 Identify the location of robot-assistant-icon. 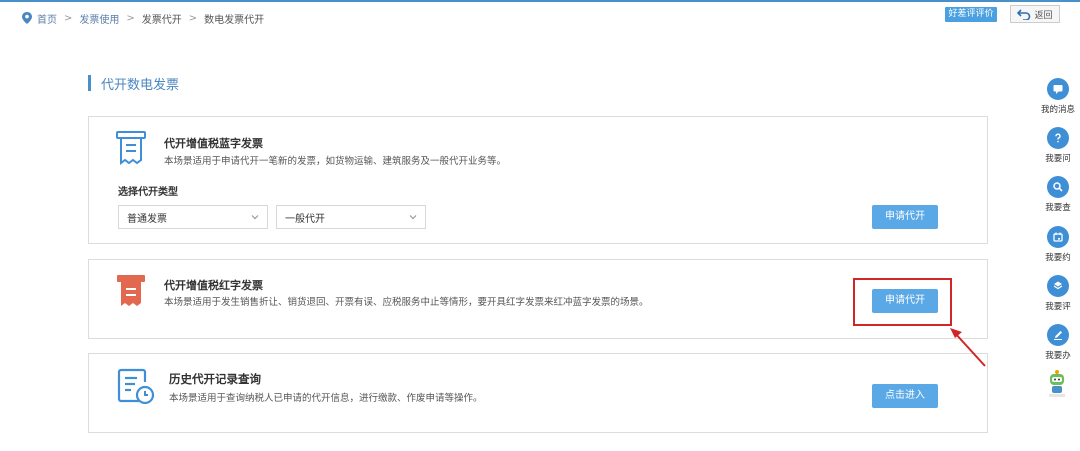
(1057, 383).